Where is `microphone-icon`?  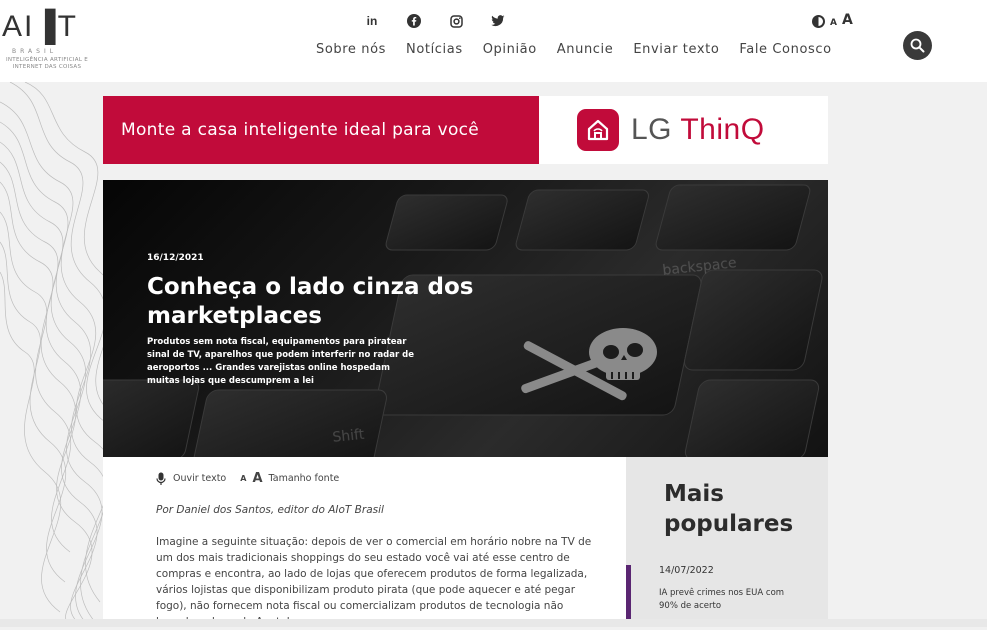 microphone-icon is located at coordinates (161, 479).